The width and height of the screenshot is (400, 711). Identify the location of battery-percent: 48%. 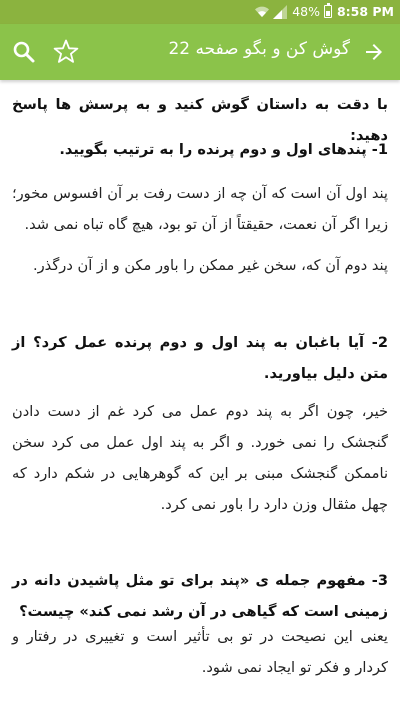
(306, 11).